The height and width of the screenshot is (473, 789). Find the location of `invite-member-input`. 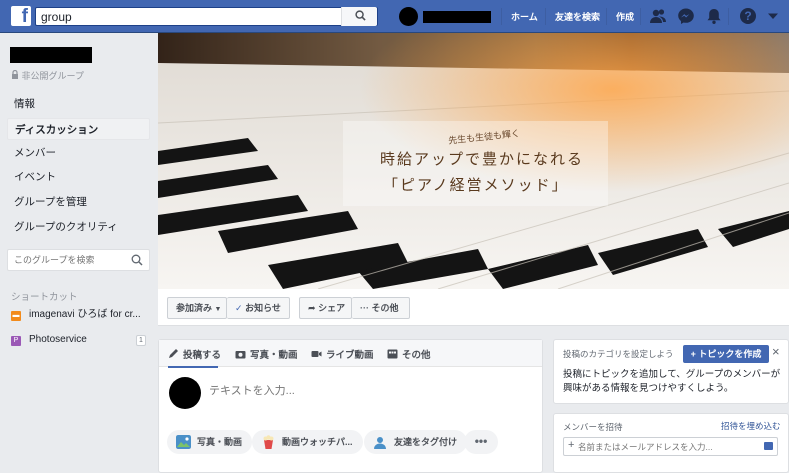

invite-member-input is located at coordinates (668, 446).